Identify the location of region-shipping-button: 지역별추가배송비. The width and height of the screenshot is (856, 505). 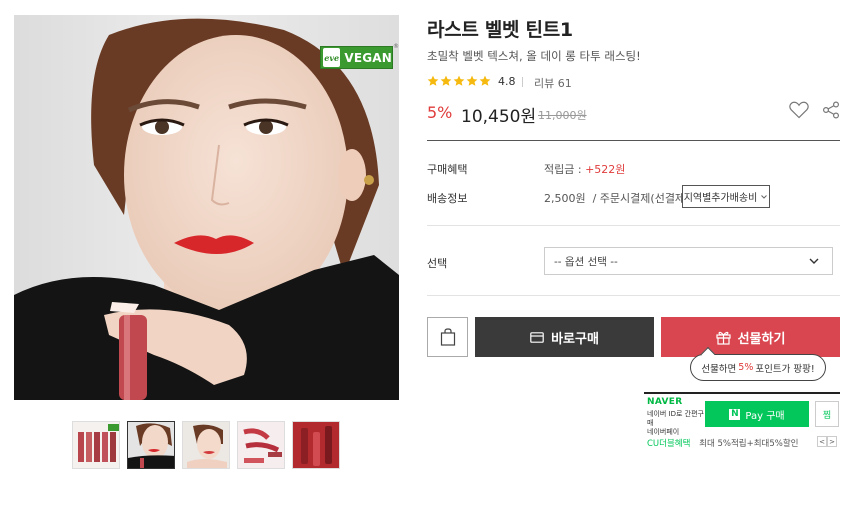
(726, 196).